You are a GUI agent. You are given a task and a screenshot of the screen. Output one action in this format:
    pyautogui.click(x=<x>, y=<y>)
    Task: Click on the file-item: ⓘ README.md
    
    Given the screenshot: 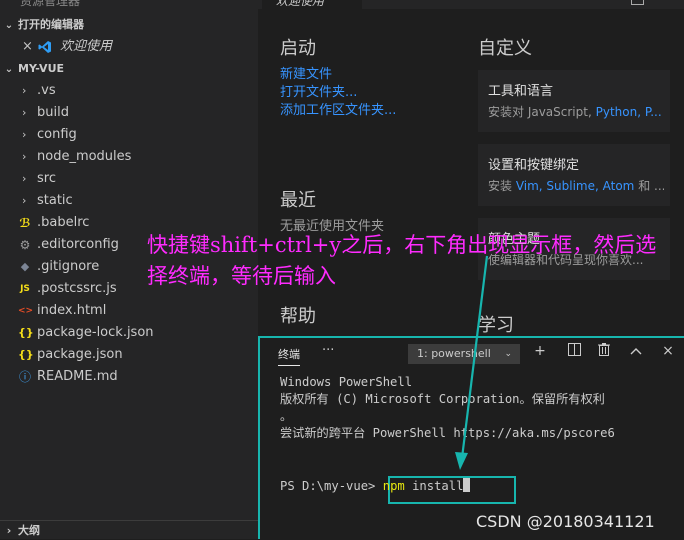 What is the action you would take?
    pyautogui.click(x=129, y=377)
    